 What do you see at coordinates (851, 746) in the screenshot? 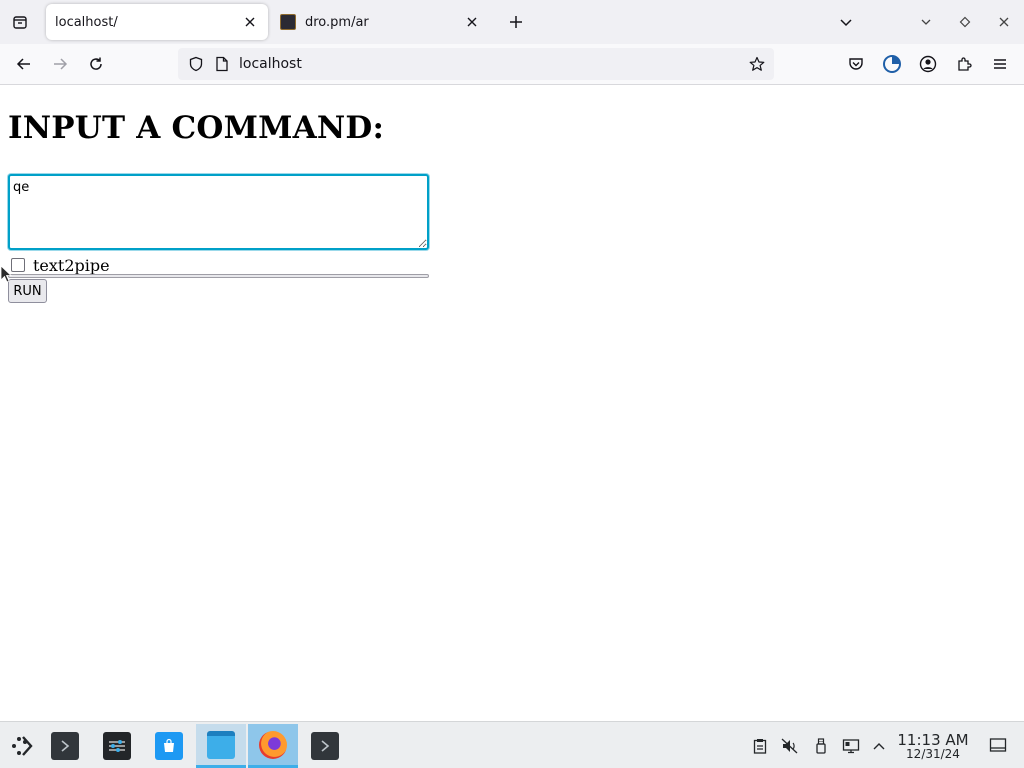
I see `network-wired-icon` at bounding box center [851, 746].